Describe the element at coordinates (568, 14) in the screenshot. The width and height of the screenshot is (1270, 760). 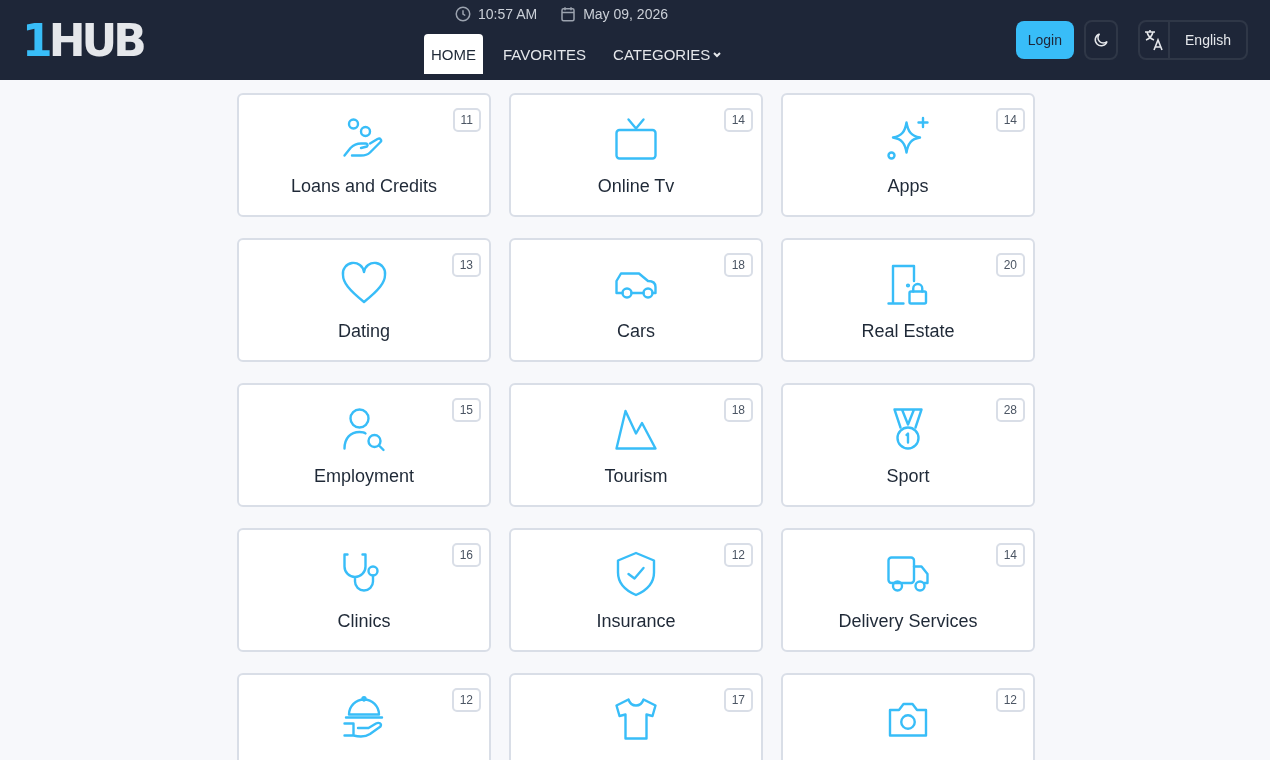
I see `calendar-icon` at that location.